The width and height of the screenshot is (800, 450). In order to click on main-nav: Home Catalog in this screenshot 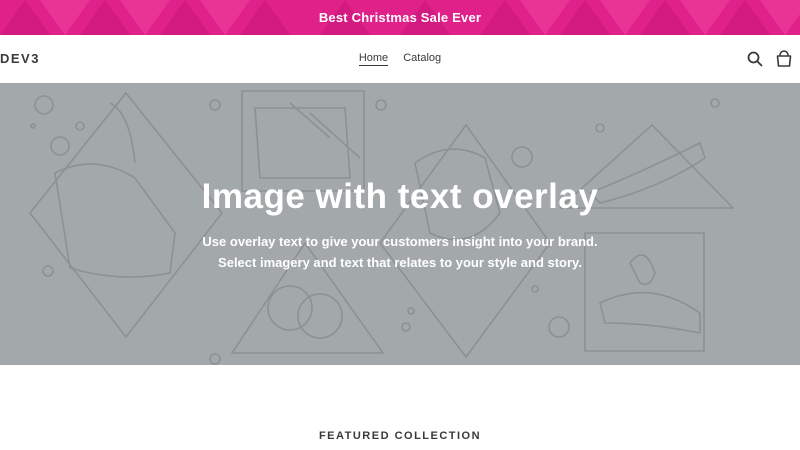, I will do `click(400, 59)`.